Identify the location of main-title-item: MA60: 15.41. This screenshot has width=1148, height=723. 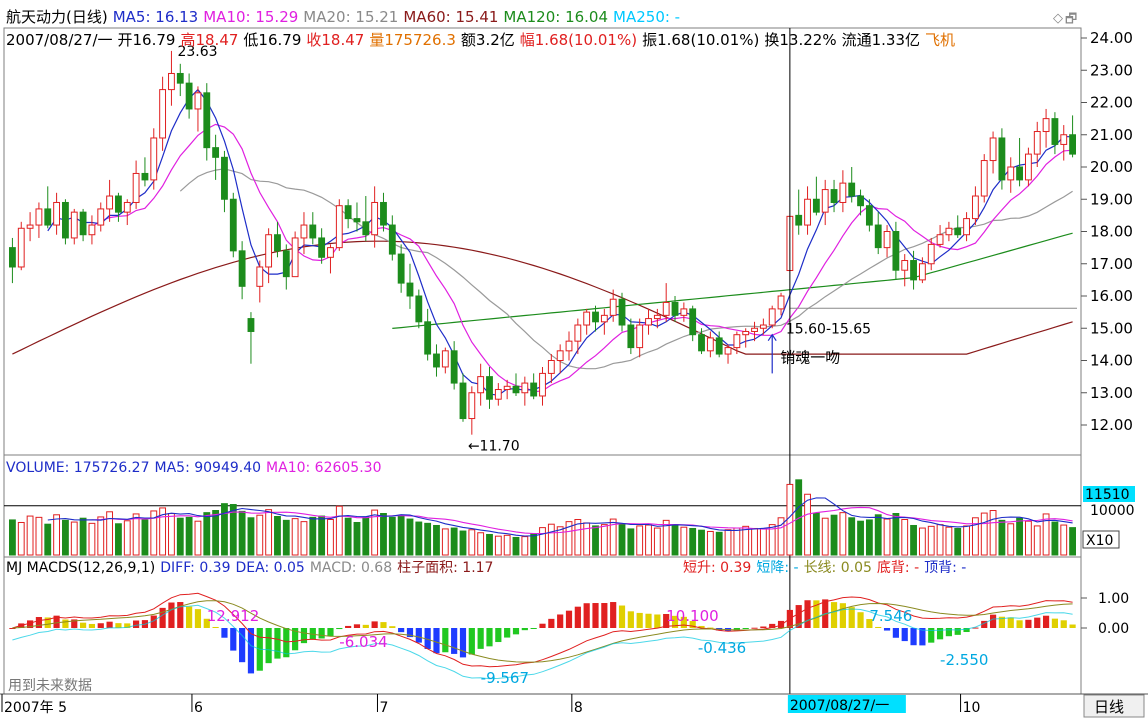
(450, 17).